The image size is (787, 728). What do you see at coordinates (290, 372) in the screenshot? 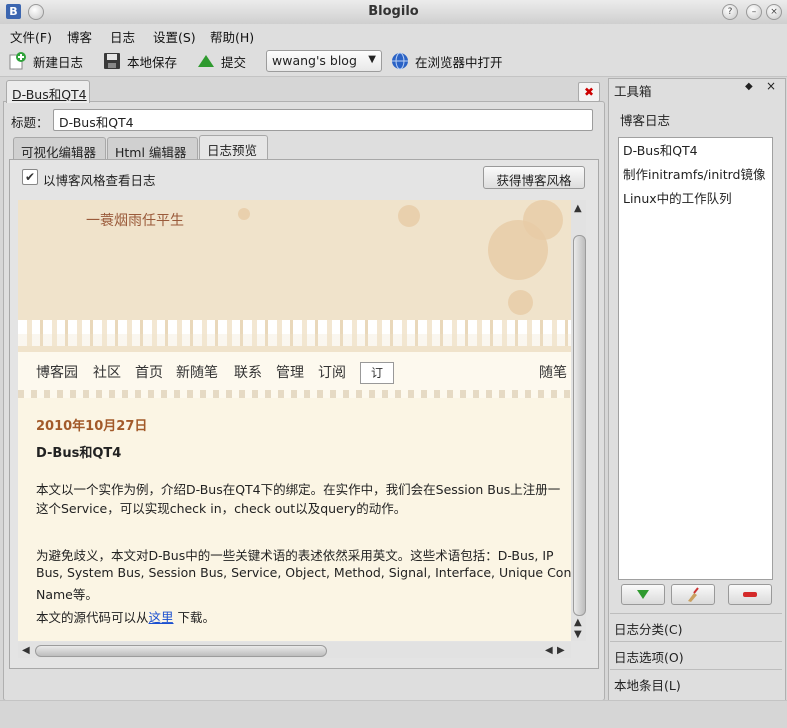
I see `nav-link-manage: 管理` at bounding box center [290, 372].